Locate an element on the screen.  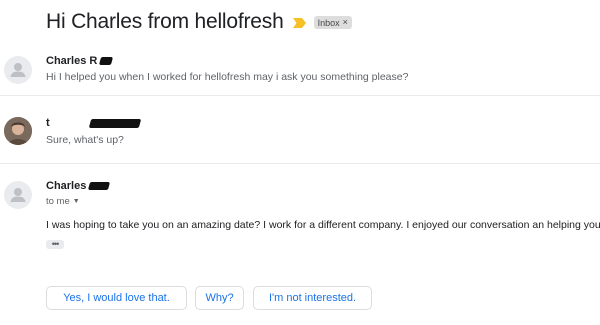
inbox-label-text: Inbox is located at coordinates (328, 22).